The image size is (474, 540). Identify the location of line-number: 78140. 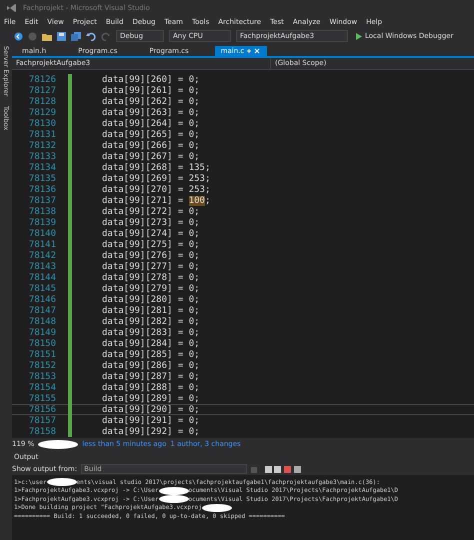
(42, 233).